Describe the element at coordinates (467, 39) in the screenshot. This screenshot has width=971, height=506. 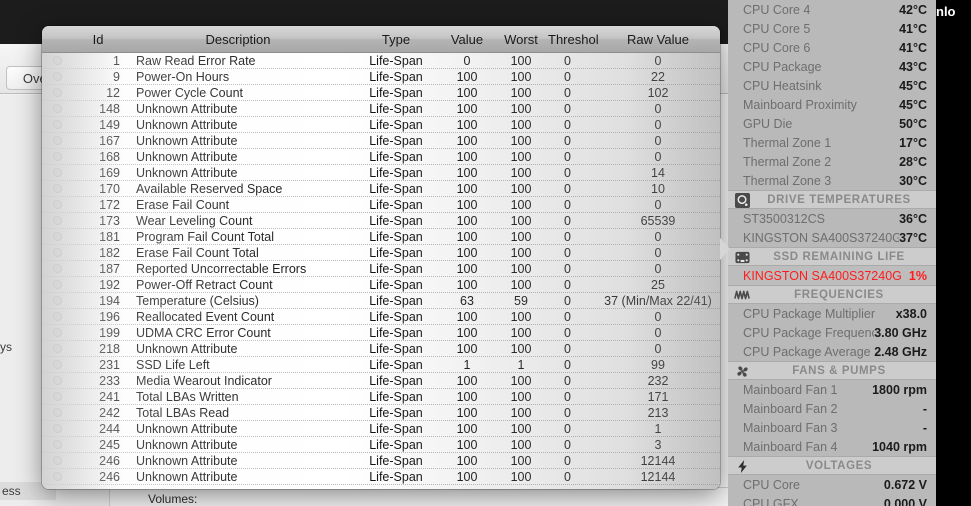
I see `column-header-value: Value` at that location.